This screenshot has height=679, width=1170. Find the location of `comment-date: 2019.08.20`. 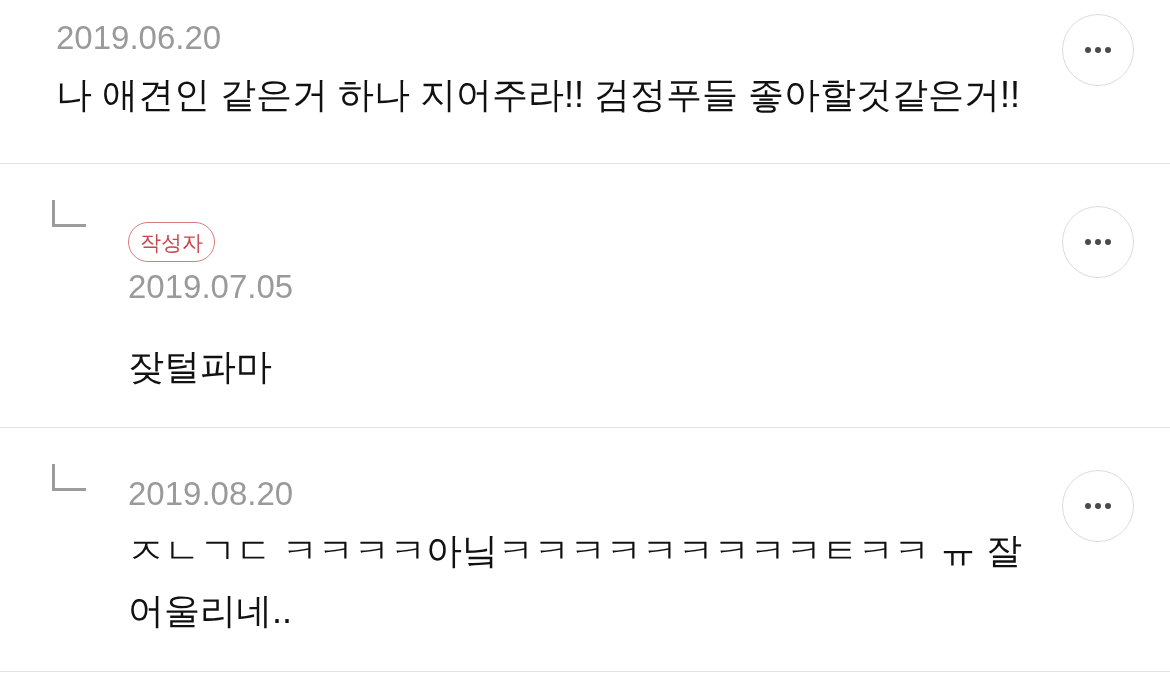

comment-date: 2019.08.20 is located at coordinates (211, 494).